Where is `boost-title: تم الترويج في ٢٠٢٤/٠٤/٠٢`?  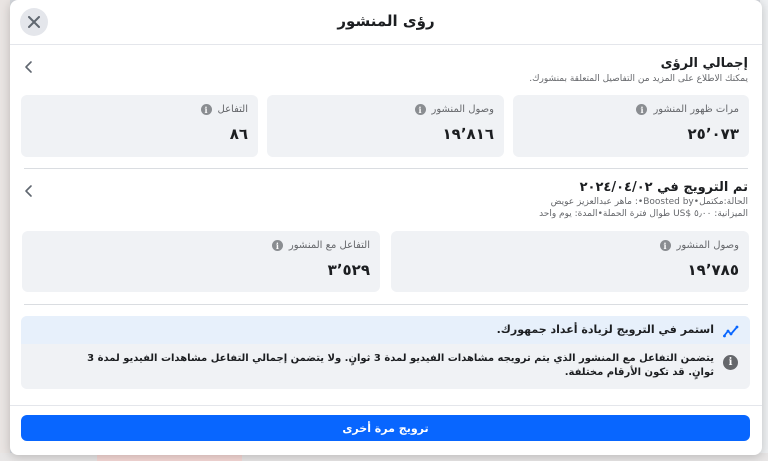 boost-title: تم الترويج في ٢٠٢٤/٠٤/٠٢ is located at coordinates (663, 187).